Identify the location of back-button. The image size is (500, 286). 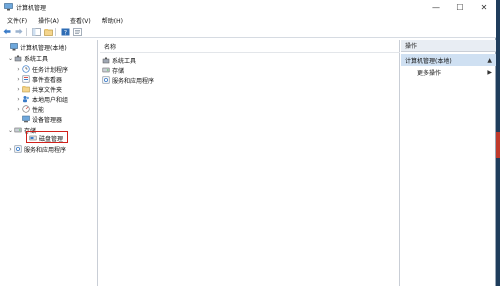
(7, 31).